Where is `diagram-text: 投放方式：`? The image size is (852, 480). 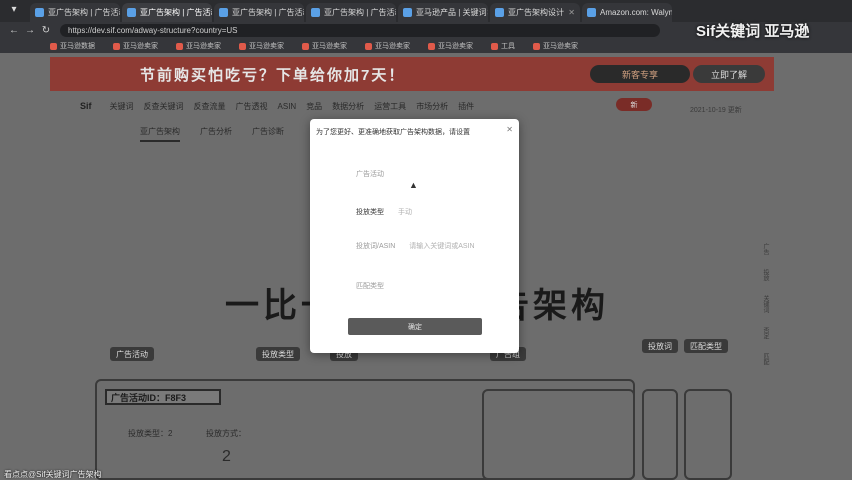
diagram-text: 投放方式： is located at coordinates (226, 433).